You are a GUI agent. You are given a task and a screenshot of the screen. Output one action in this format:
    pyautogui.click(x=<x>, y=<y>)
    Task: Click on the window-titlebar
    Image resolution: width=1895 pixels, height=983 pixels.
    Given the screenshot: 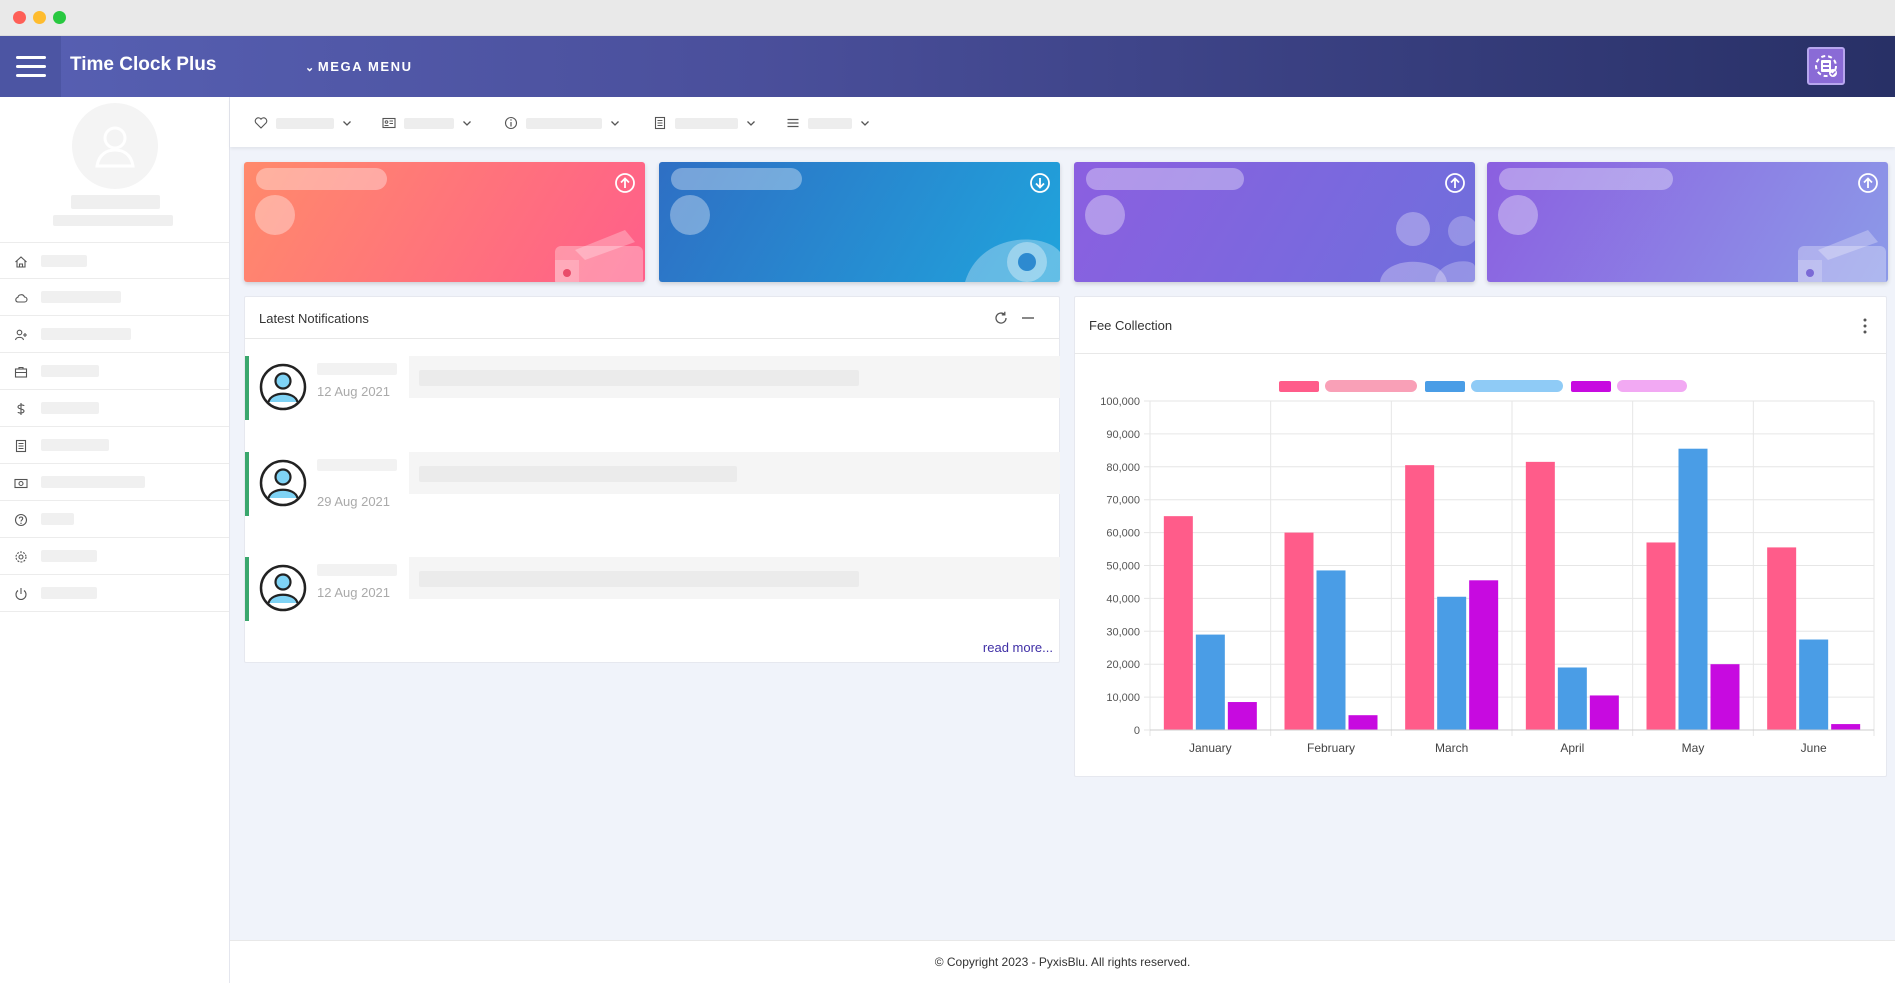 What is the action you would take?
    pyautogui.click(x=947, y=18)
    